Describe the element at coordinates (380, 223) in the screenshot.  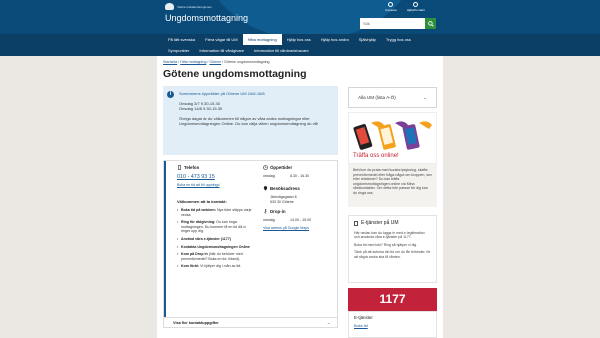
I see `e-services-title: E-tjänster på UM` at that location.